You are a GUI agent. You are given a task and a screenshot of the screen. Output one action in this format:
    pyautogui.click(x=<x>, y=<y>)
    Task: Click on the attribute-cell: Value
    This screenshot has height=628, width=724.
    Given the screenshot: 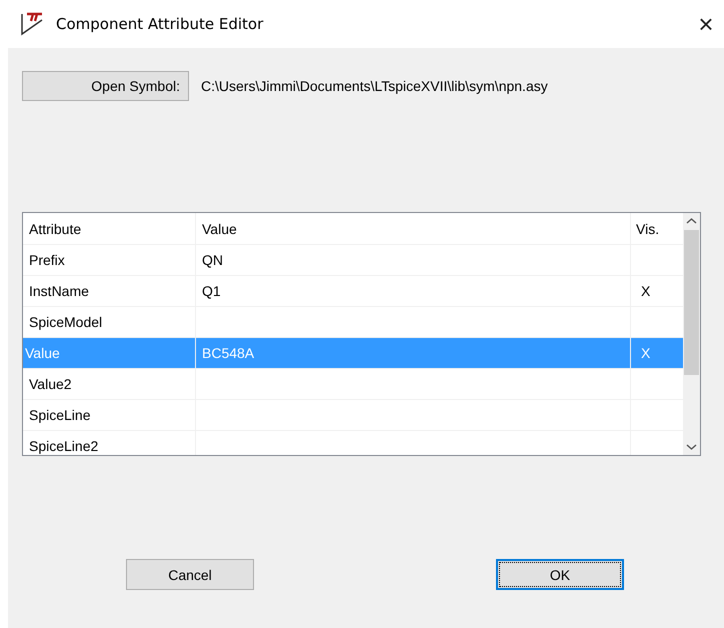 What is the action you would take?
    pyautogui.click(x=42, y=353)
    